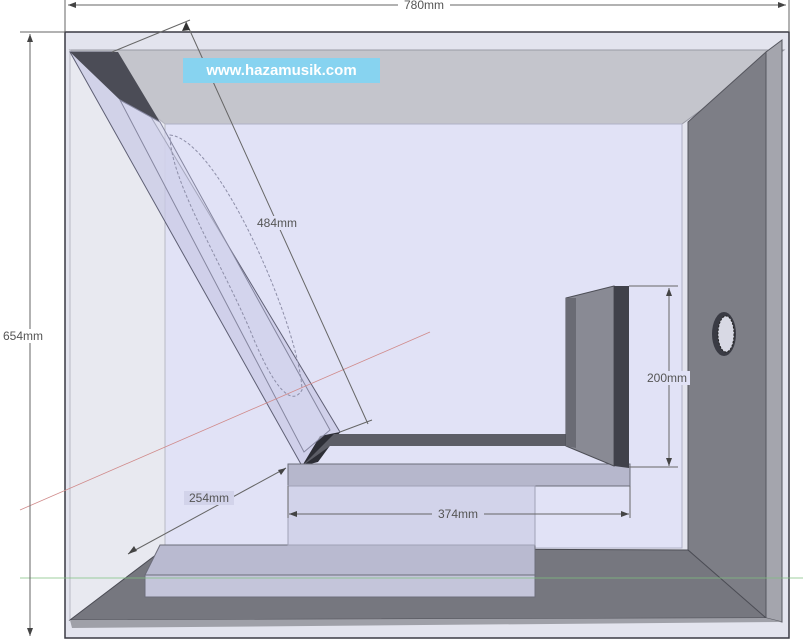 Image resolution: width=803 pixels, height=639 pixels. I want to click on port-tube-icon, so click(724, 334).